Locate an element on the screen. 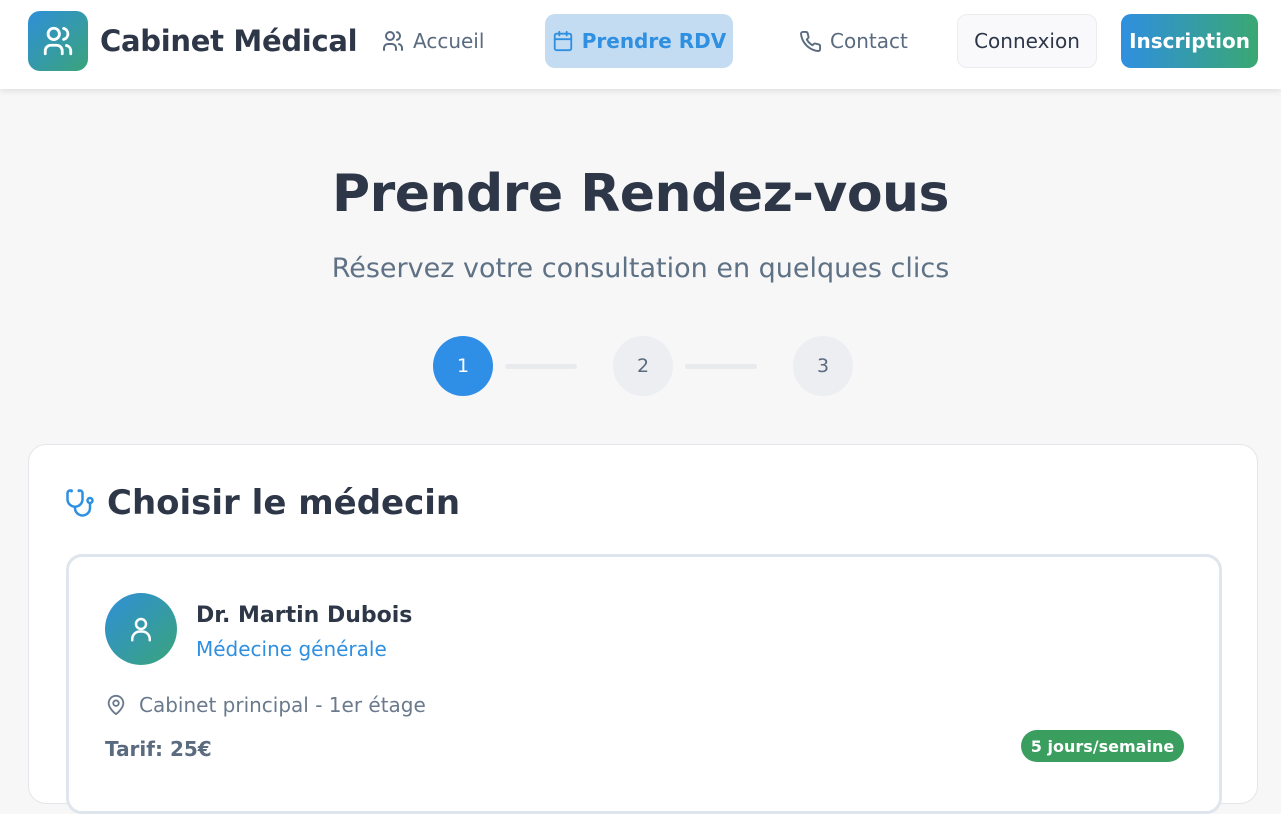  nav-item-accueil: Accueil is located at coordinates (432, 41).